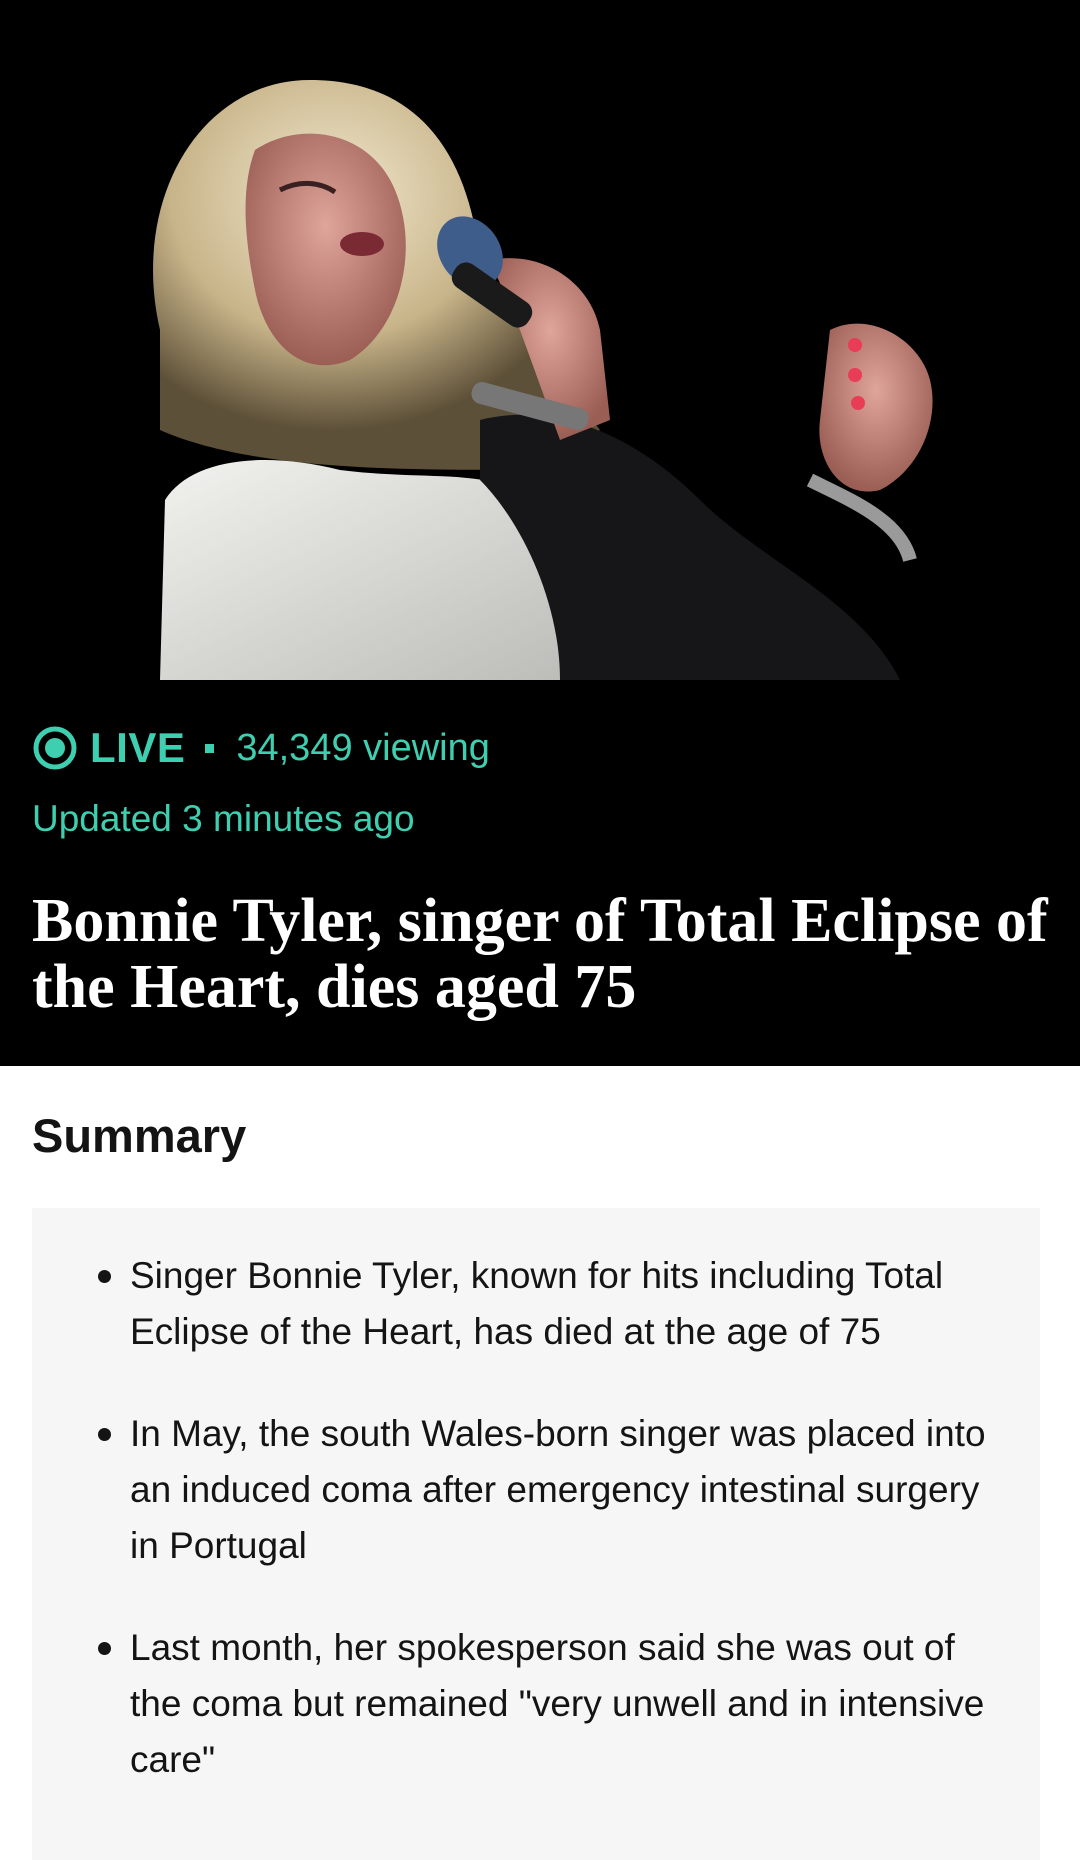  What do you see at coordinates (139, 1135) in the screenshot?
I see `summary-heading: Summary` at bounding box center [139, 1135].